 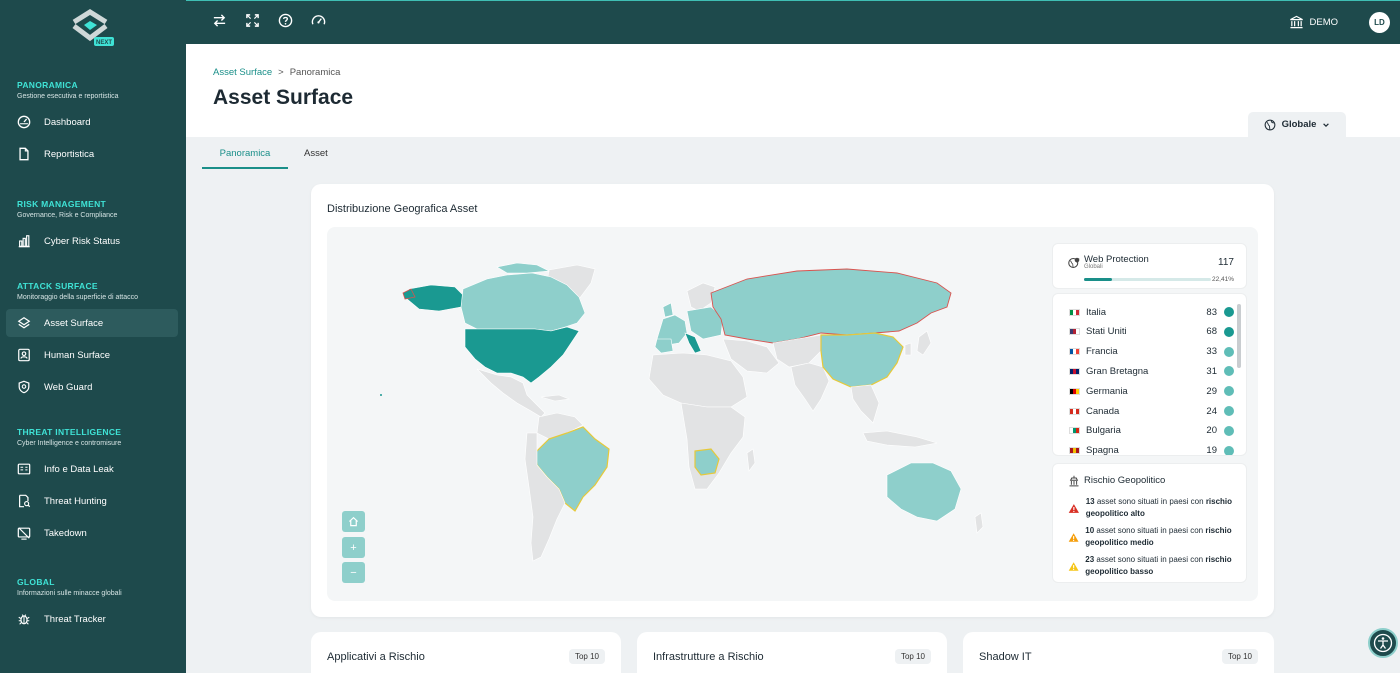 What do you see at coordinates (219, 20) in the screenshot?
I see `switch-icon` at bounding box center [219, 20].